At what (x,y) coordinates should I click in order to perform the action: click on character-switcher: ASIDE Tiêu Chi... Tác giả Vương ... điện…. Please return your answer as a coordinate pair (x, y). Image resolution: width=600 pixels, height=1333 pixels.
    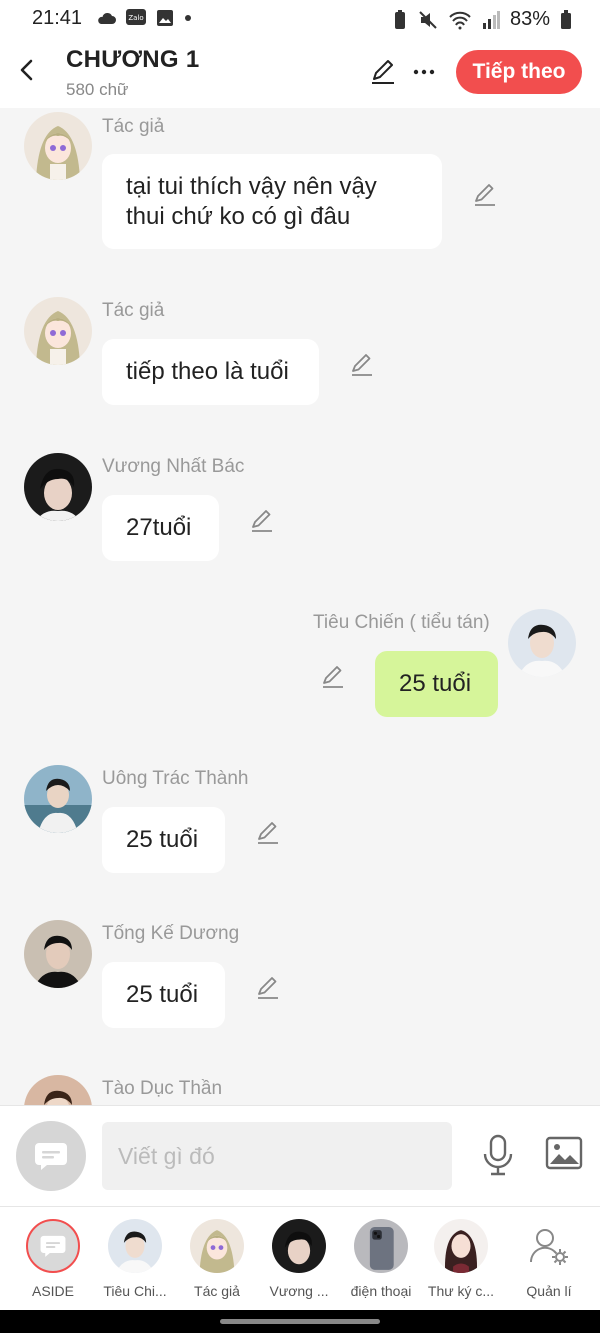
    Looking at the image, I should click on (300, 1258).